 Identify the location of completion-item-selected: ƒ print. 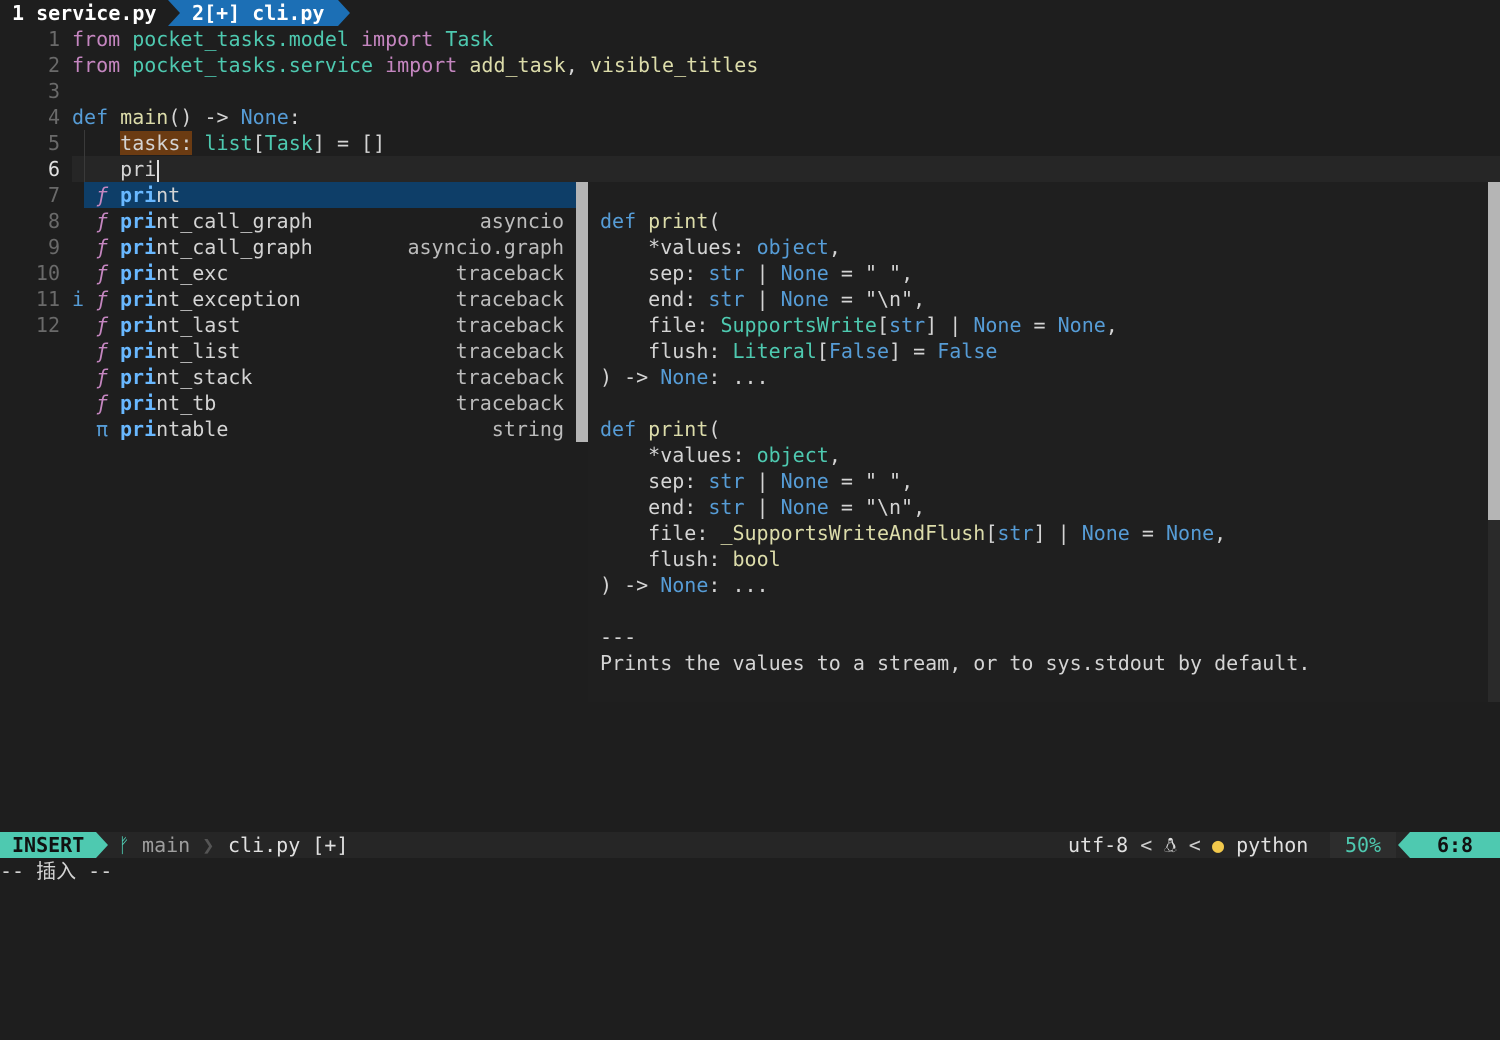
(330, 195).